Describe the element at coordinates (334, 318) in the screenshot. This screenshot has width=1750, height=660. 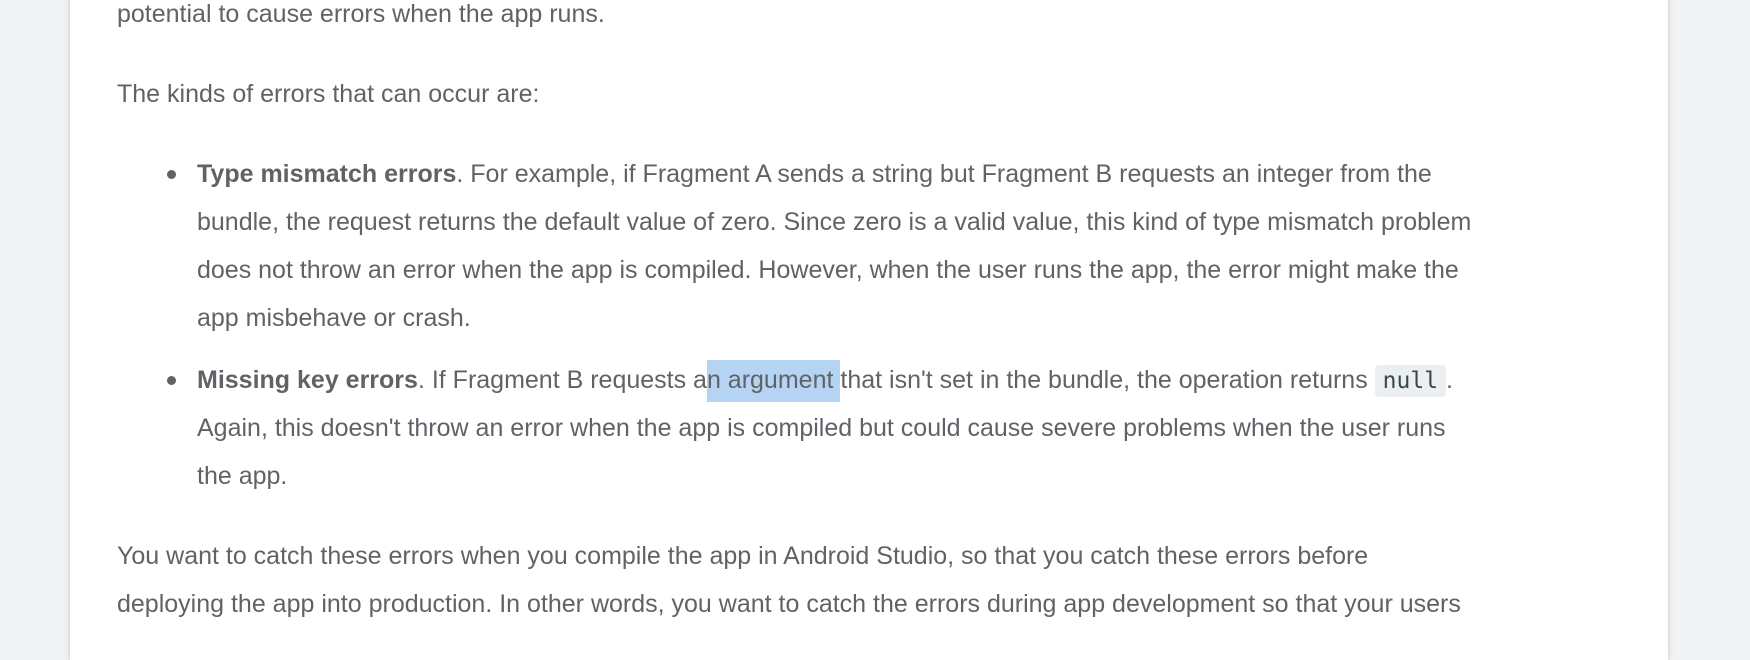
I see `type-mismatch-line-4: app misbehave or crash.` at that location.